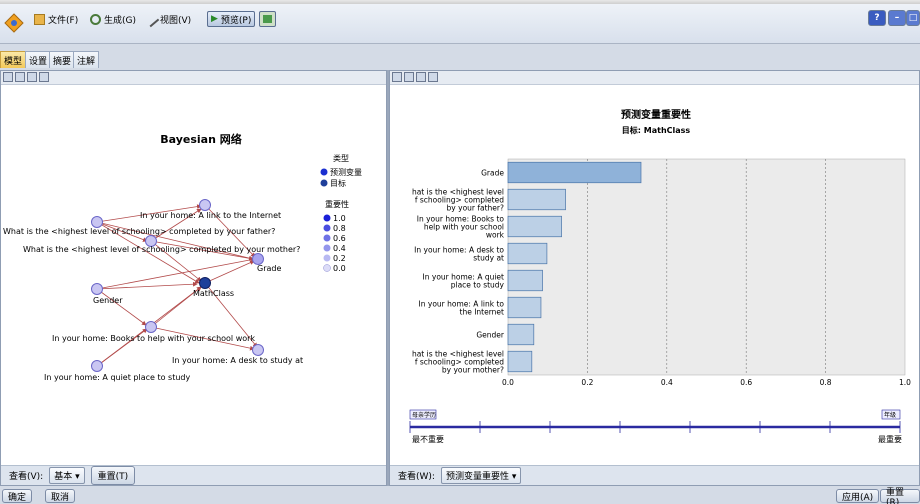  Describe the element at coordinates (339, 268) in the screenshot. I see `importance-label-6: 0.0` at that location.